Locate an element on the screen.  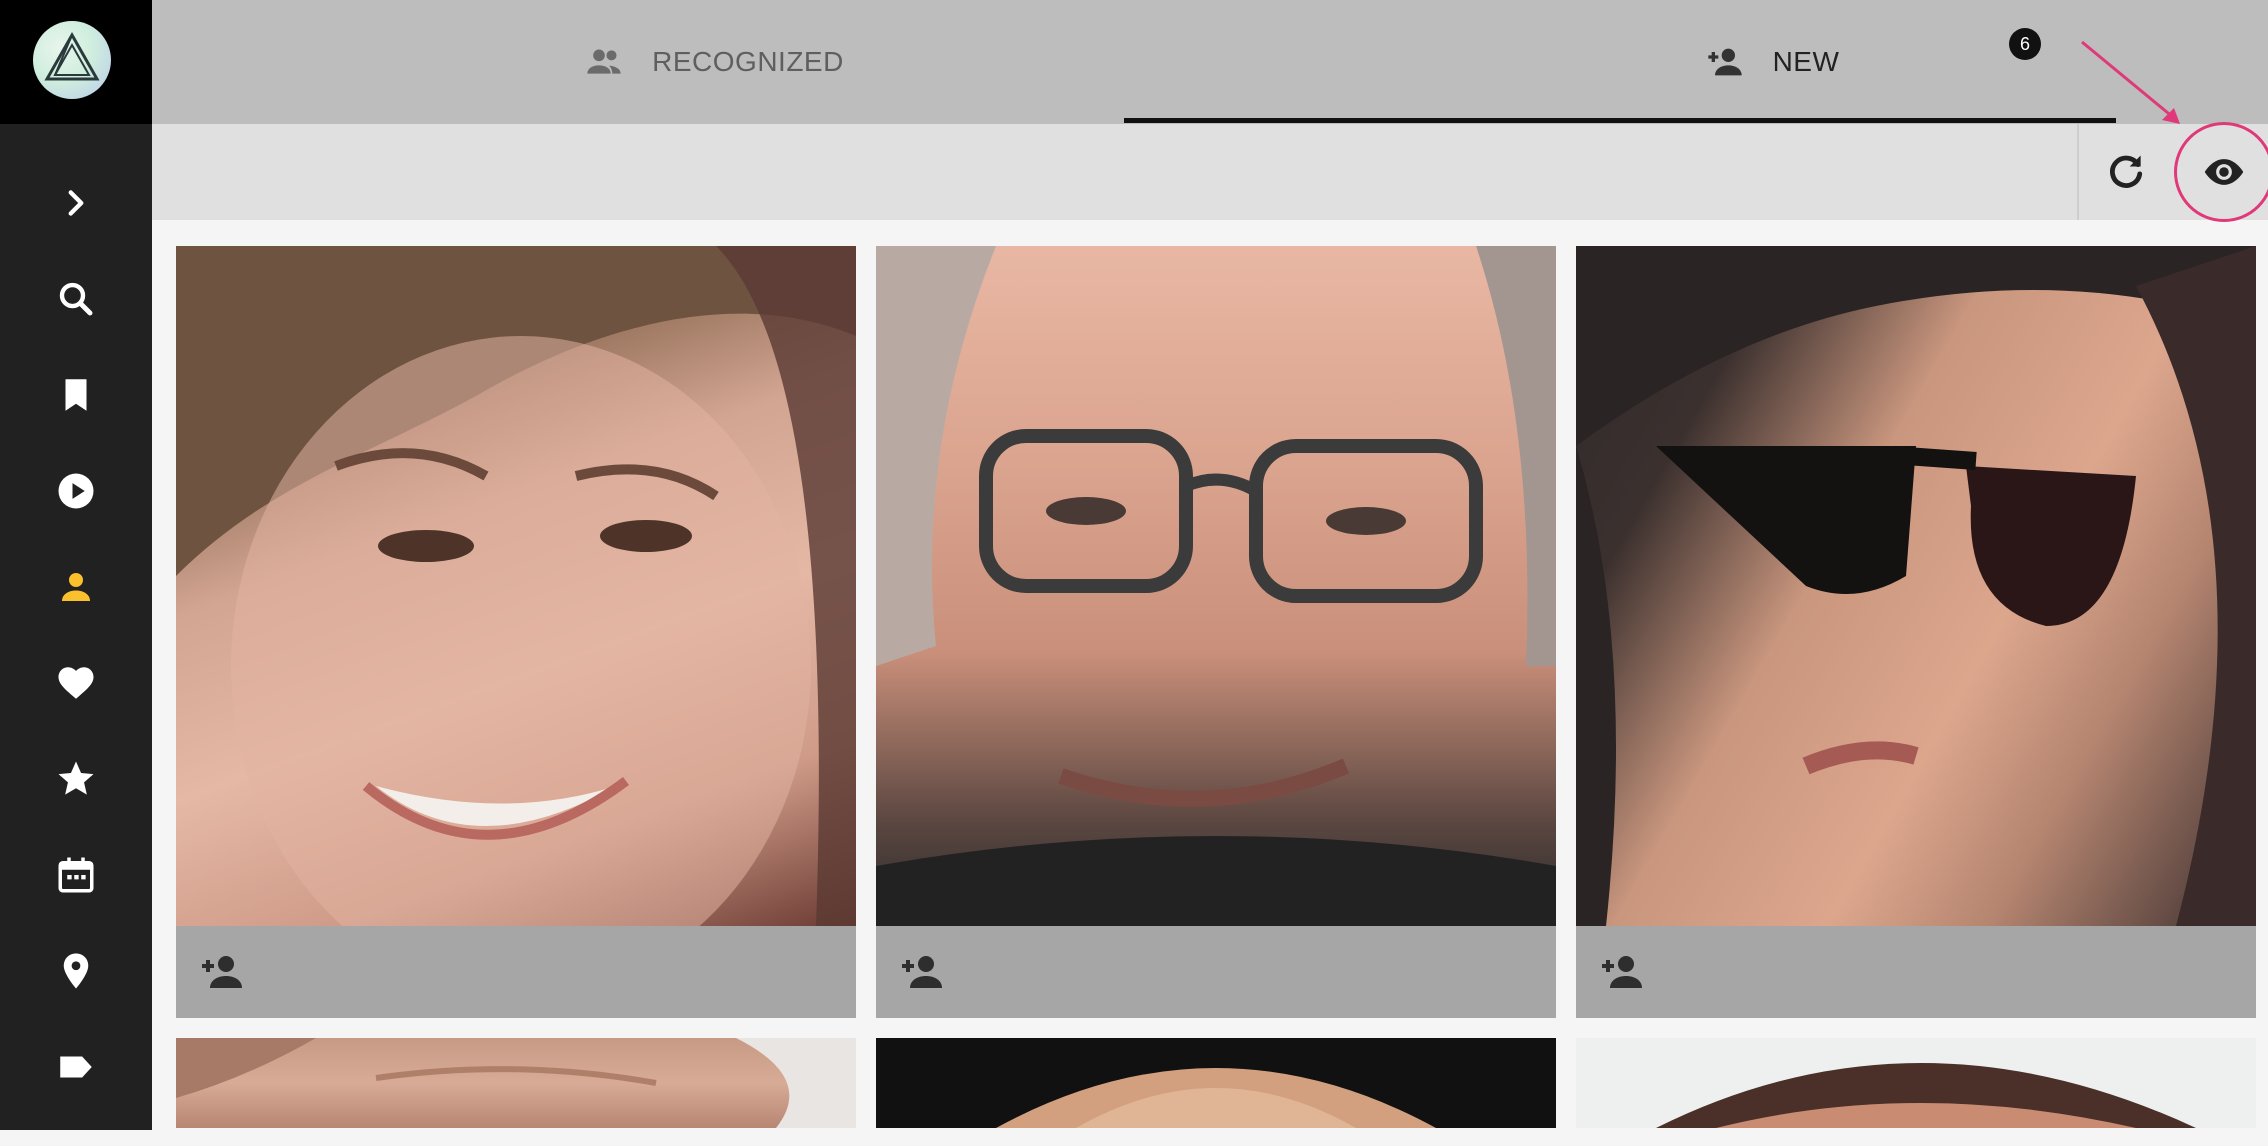
sidebar-expand-button is located at coordinates (76, 203).